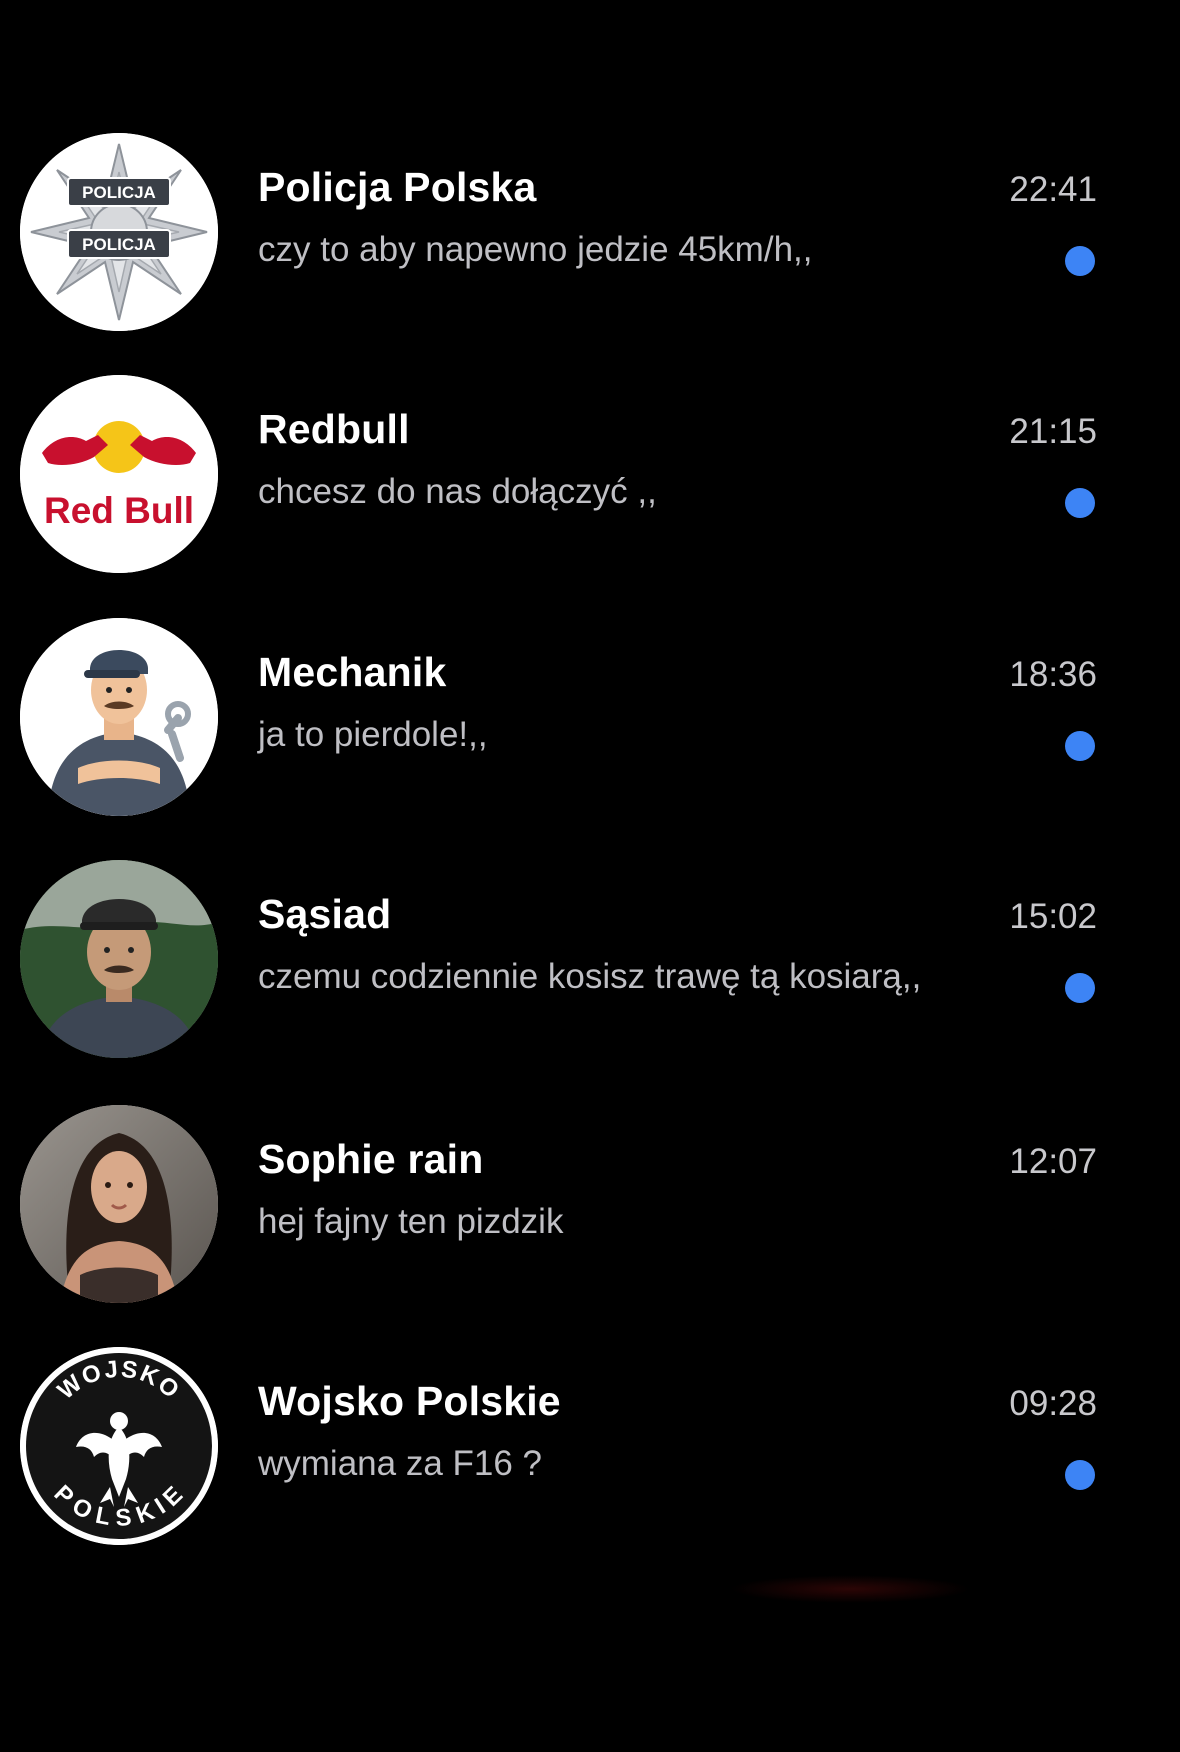 The image size is (1180, 1752). Describe the element at coordinates (119, 510) in the screenshot. I see `redbull-logo-text: Red Bull` at that location.